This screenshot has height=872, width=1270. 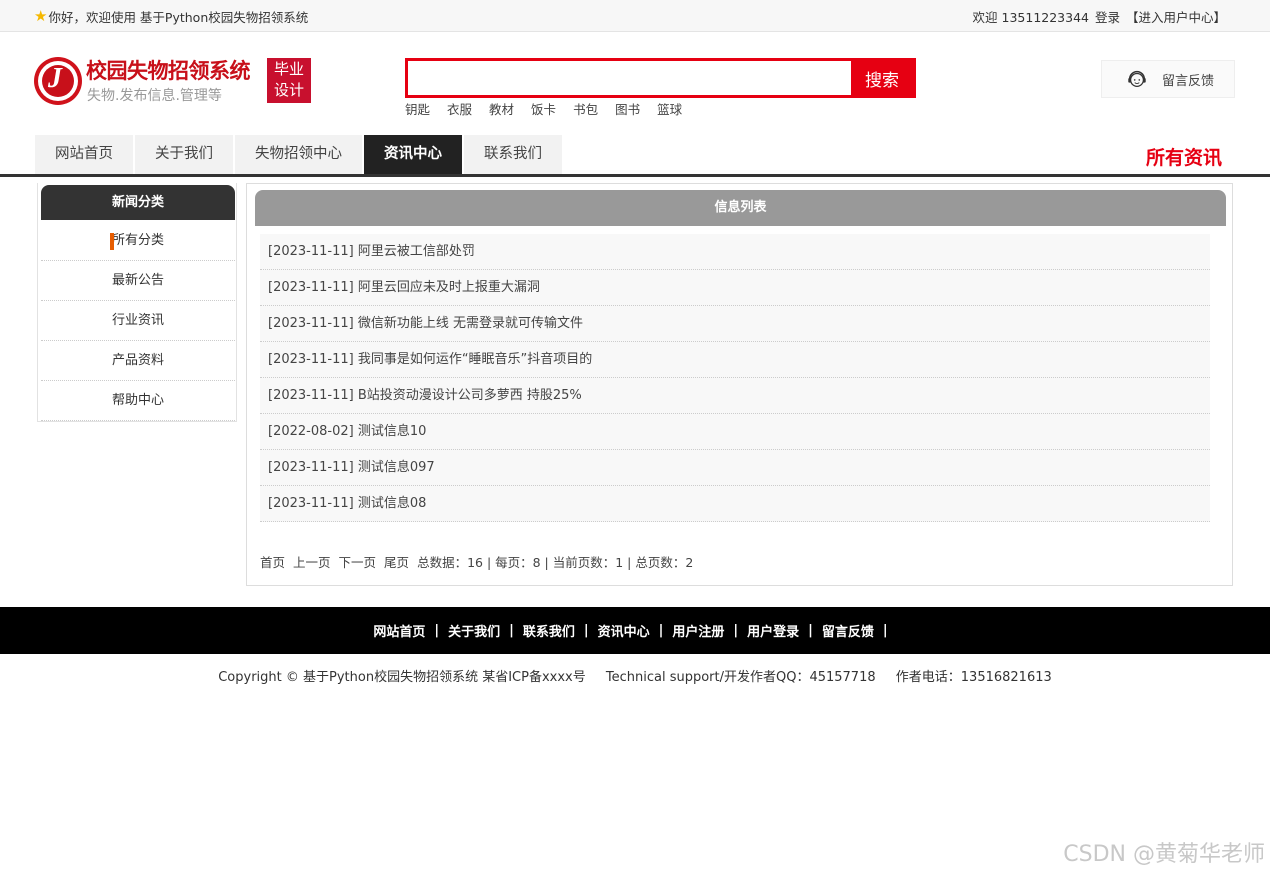 What do you see at coordinates (1107, 17) in the screenshot?
I see `login-link: 登录` at bounding box center [1107, 17].